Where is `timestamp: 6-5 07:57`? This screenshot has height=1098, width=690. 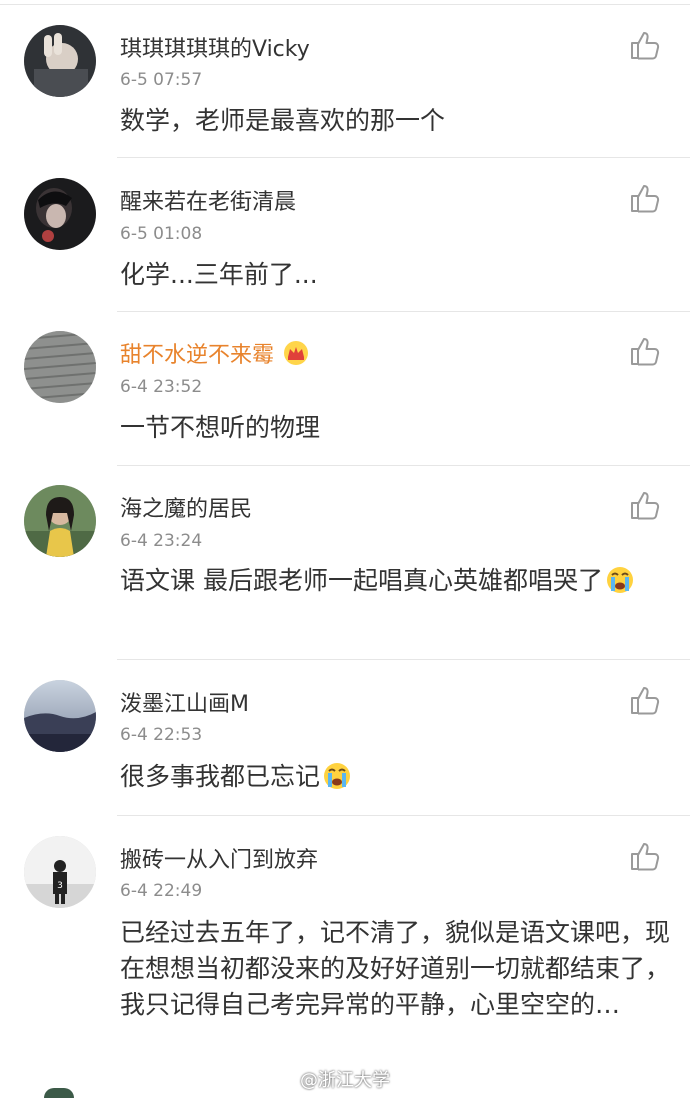 timestamp: 6-5 07:57 is located at coordinates (161, 80).